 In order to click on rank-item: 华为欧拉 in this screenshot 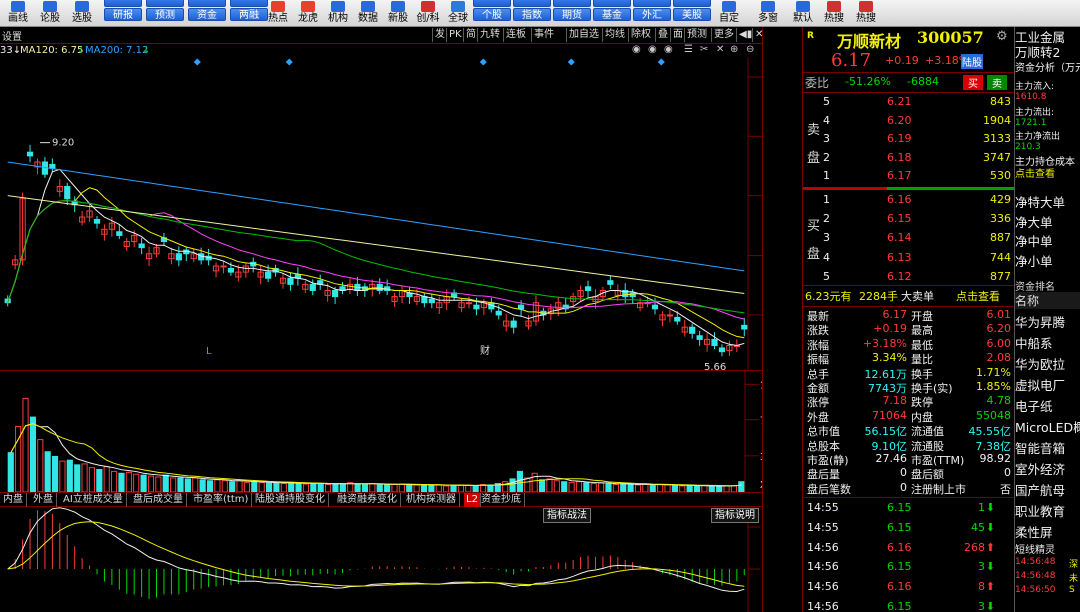, I will do `click(1040, 363)`.